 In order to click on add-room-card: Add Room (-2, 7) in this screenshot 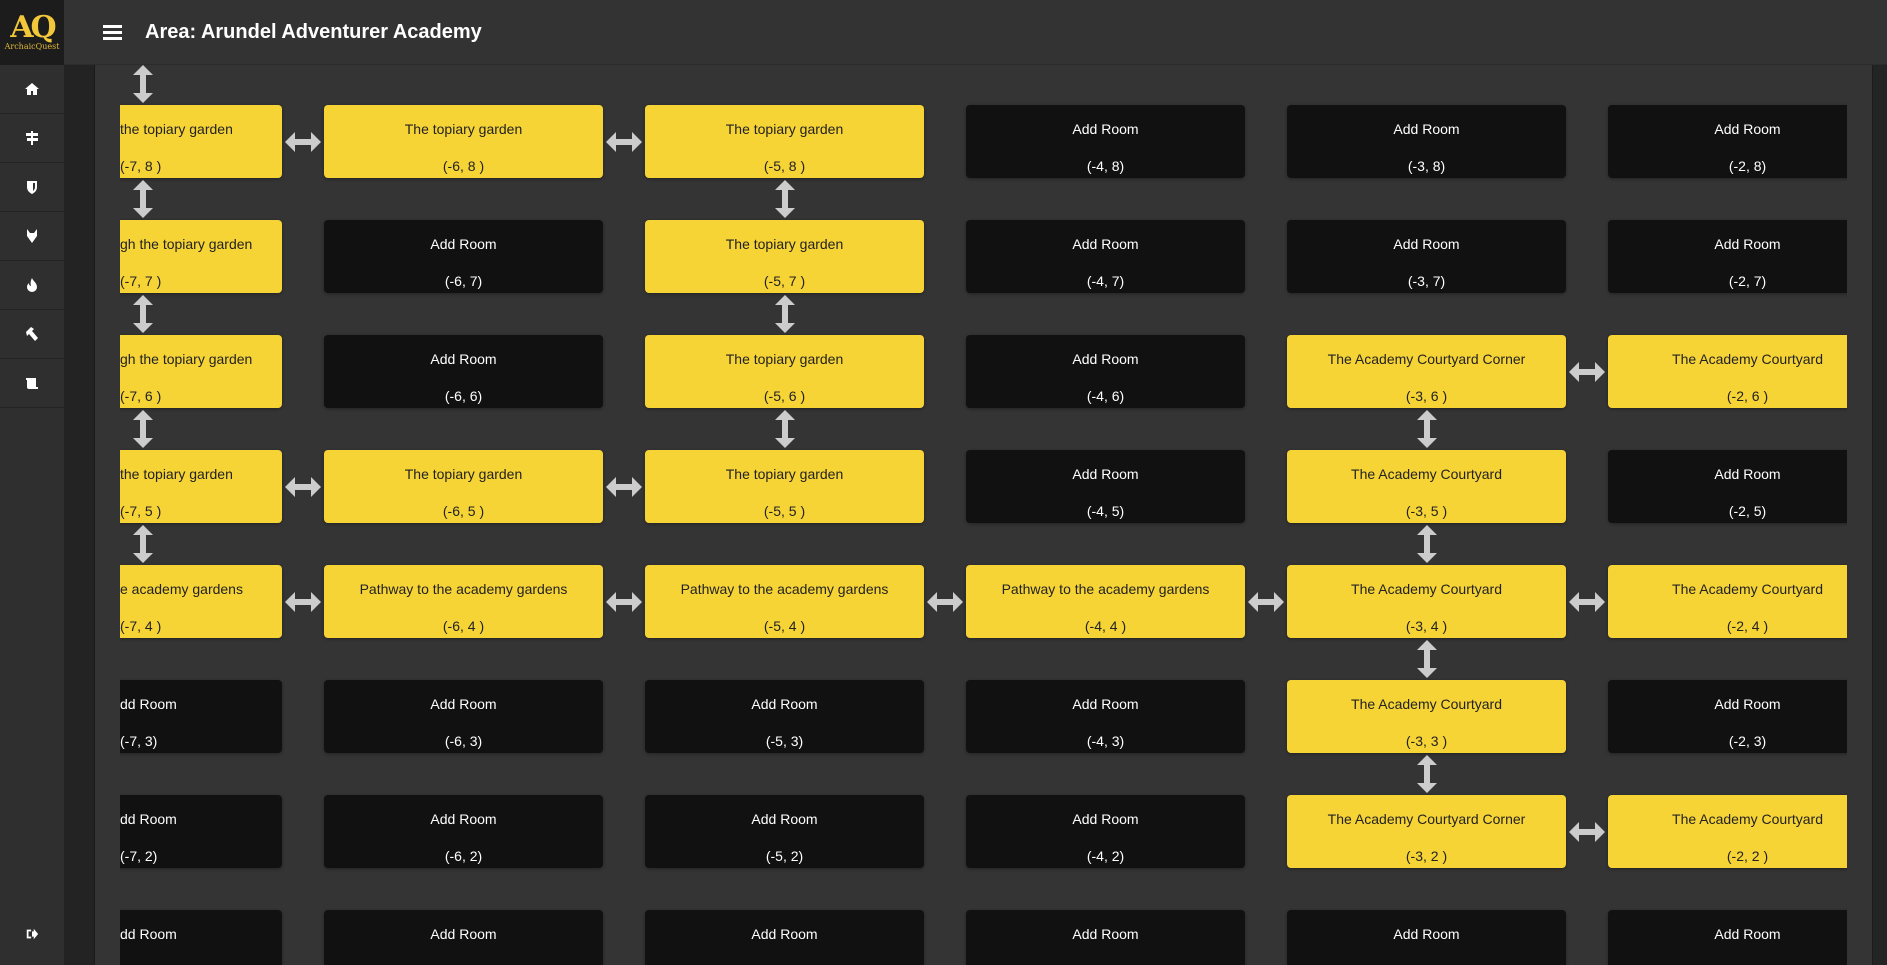, I will do `click(1727, 256)`.